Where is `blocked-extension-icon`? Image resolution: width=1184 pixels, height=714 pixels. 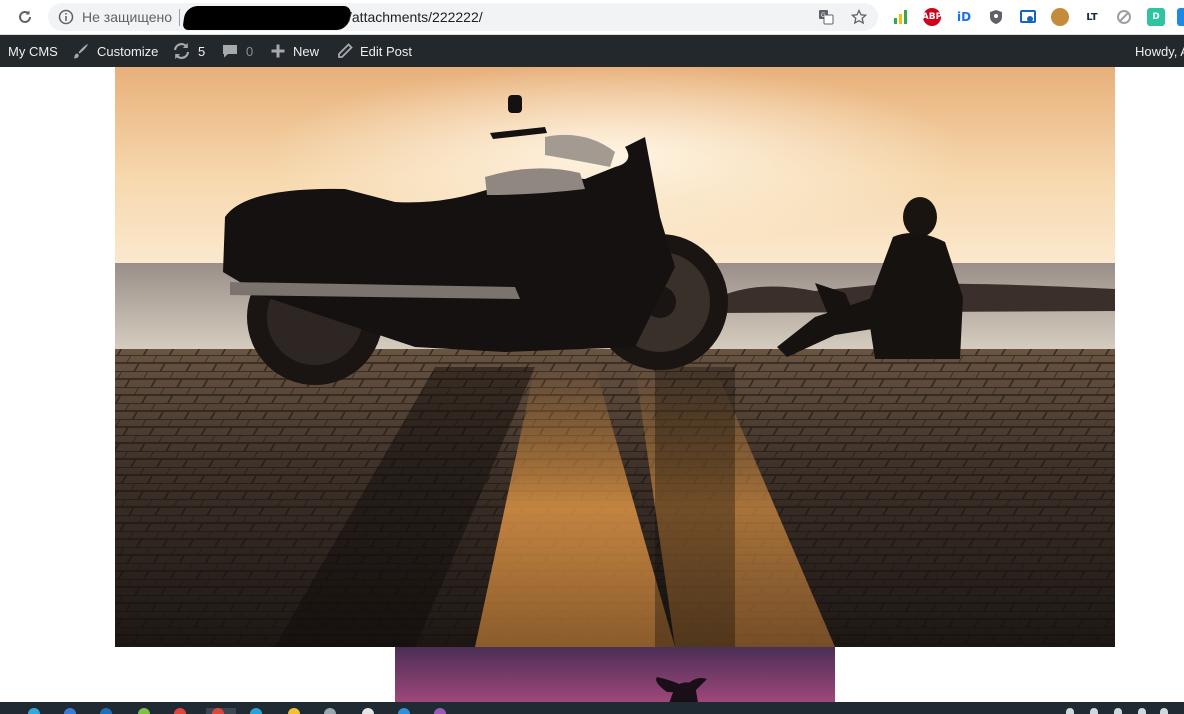 blocked-extension-icon is located at coordinates (1124, 17).